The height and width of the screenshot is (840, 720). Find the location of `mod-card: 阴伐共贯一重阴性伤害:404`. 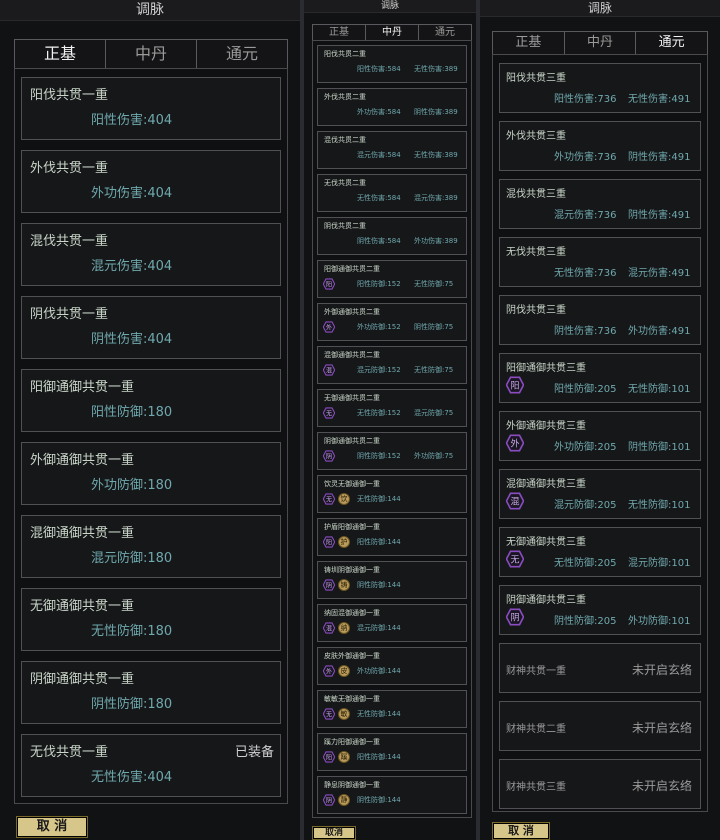

mod-card: 阴伐共贯一重阴性伤害:404 is located at coordinates (151, 327).